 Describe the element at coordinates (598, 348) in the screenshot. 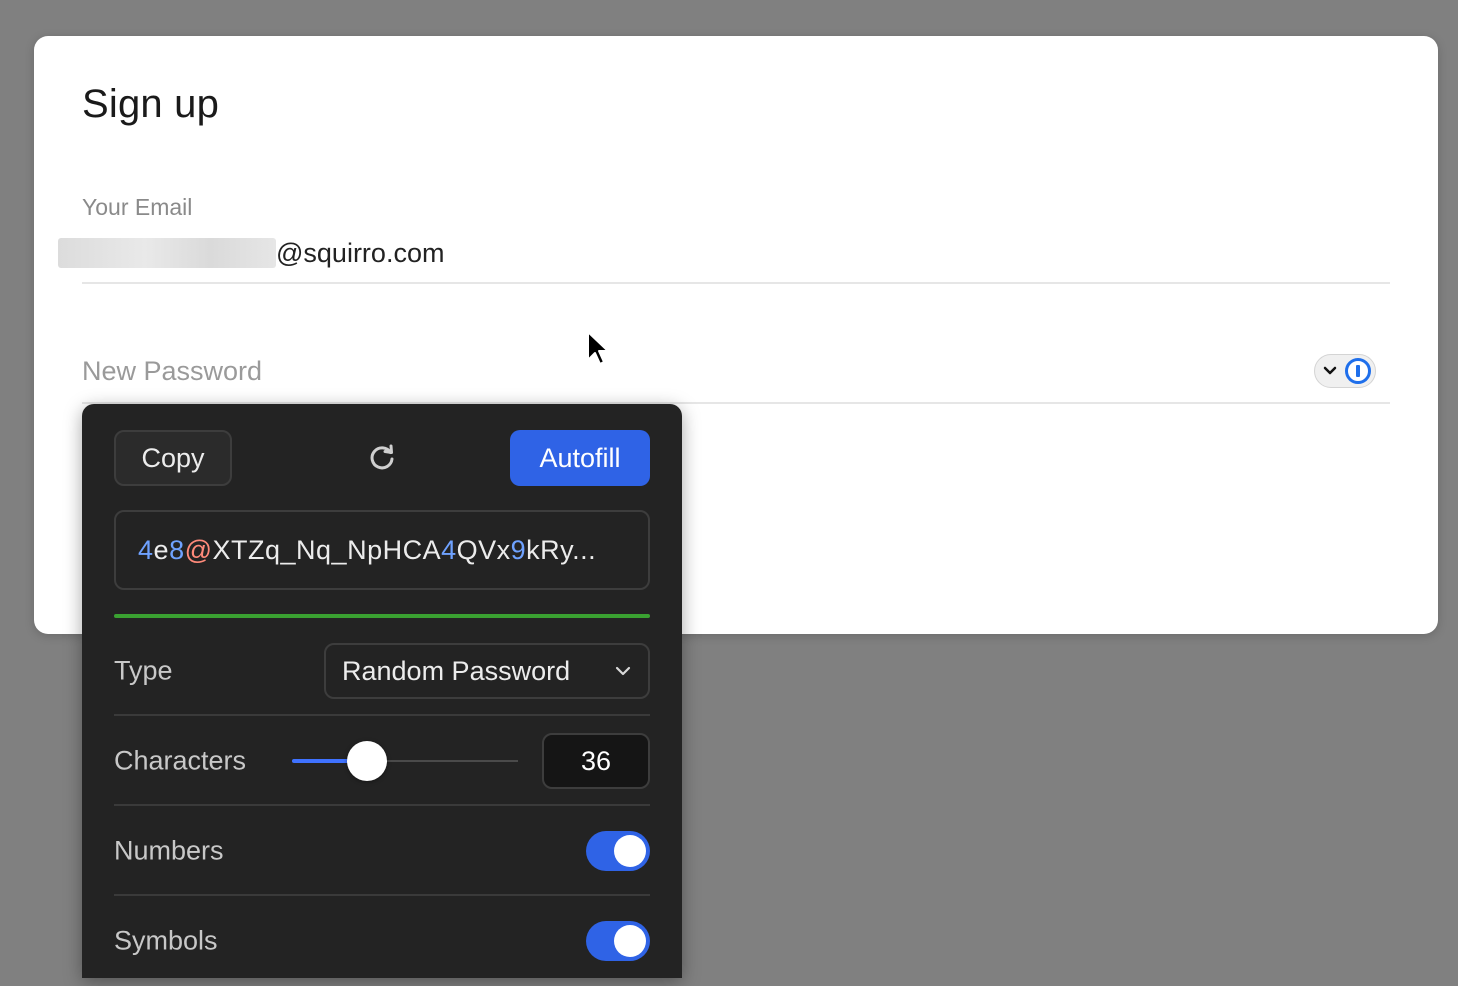

I see `mouse-cursor-icon` at that location.